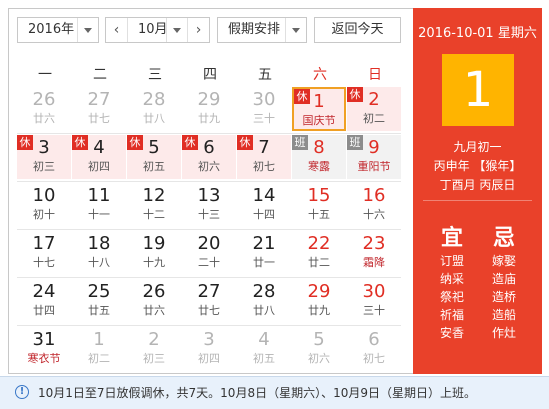 The width and height of the screenshot is (549, 409). I want to click on day-cell: 10 初十, so click(44, 205).